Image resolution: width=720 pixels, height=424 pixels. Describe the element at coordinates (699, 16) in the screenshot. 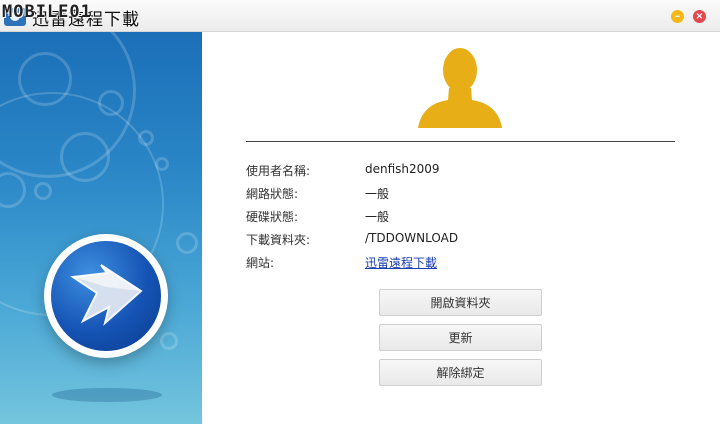

I see `close-button: ×` at that location.